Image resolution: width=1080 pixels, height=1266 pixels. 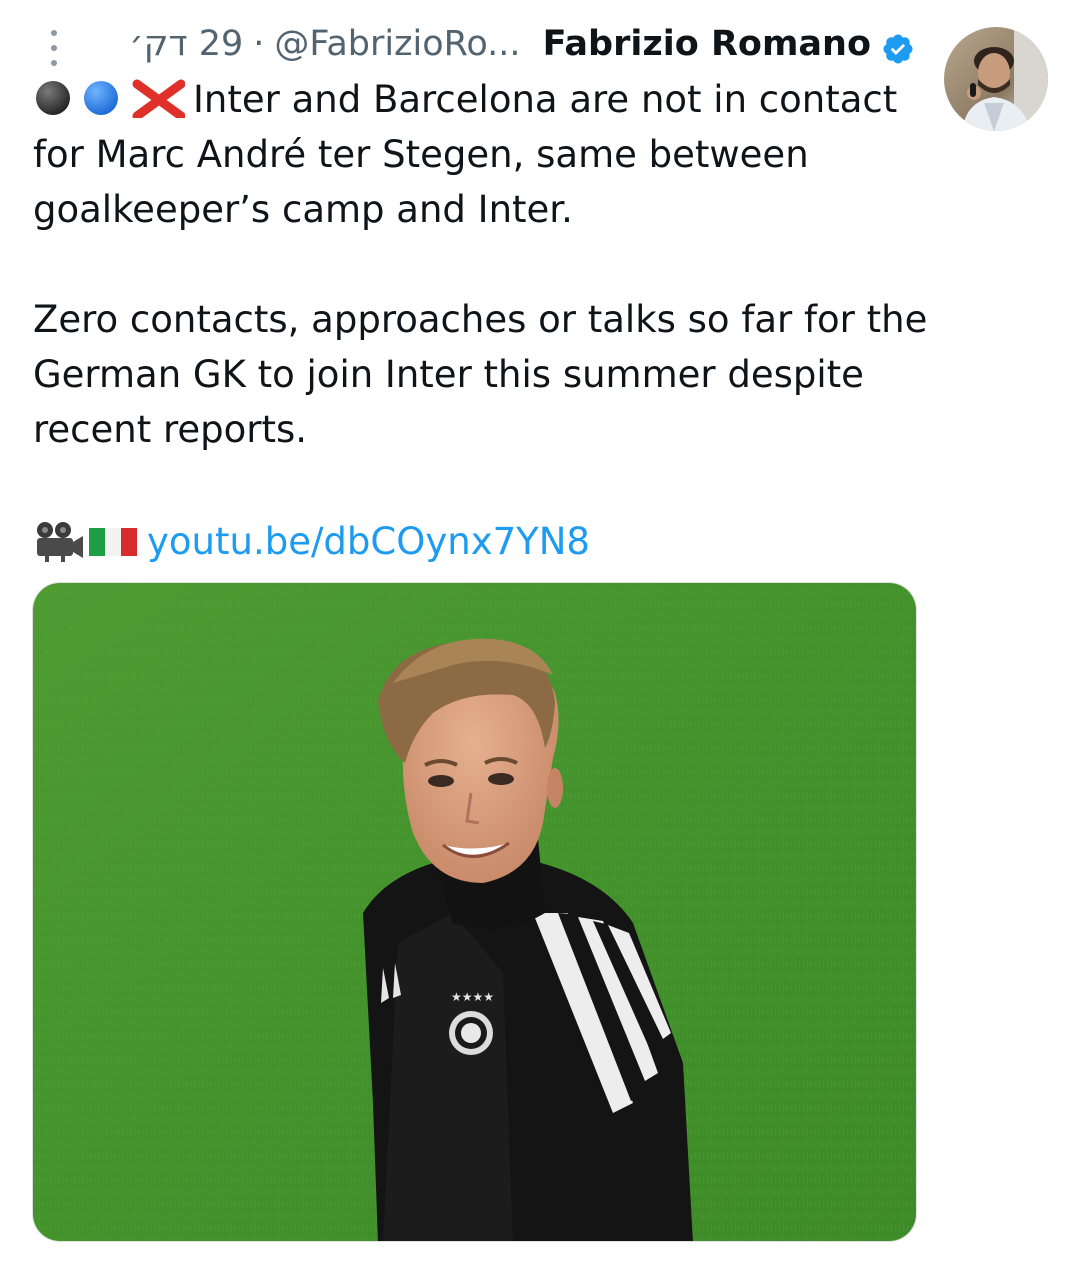 What do you see at coordinates (707, 44) in the screenshot?
I see `display-name: Fabrizio Romano` at bounding box center [707, 44].